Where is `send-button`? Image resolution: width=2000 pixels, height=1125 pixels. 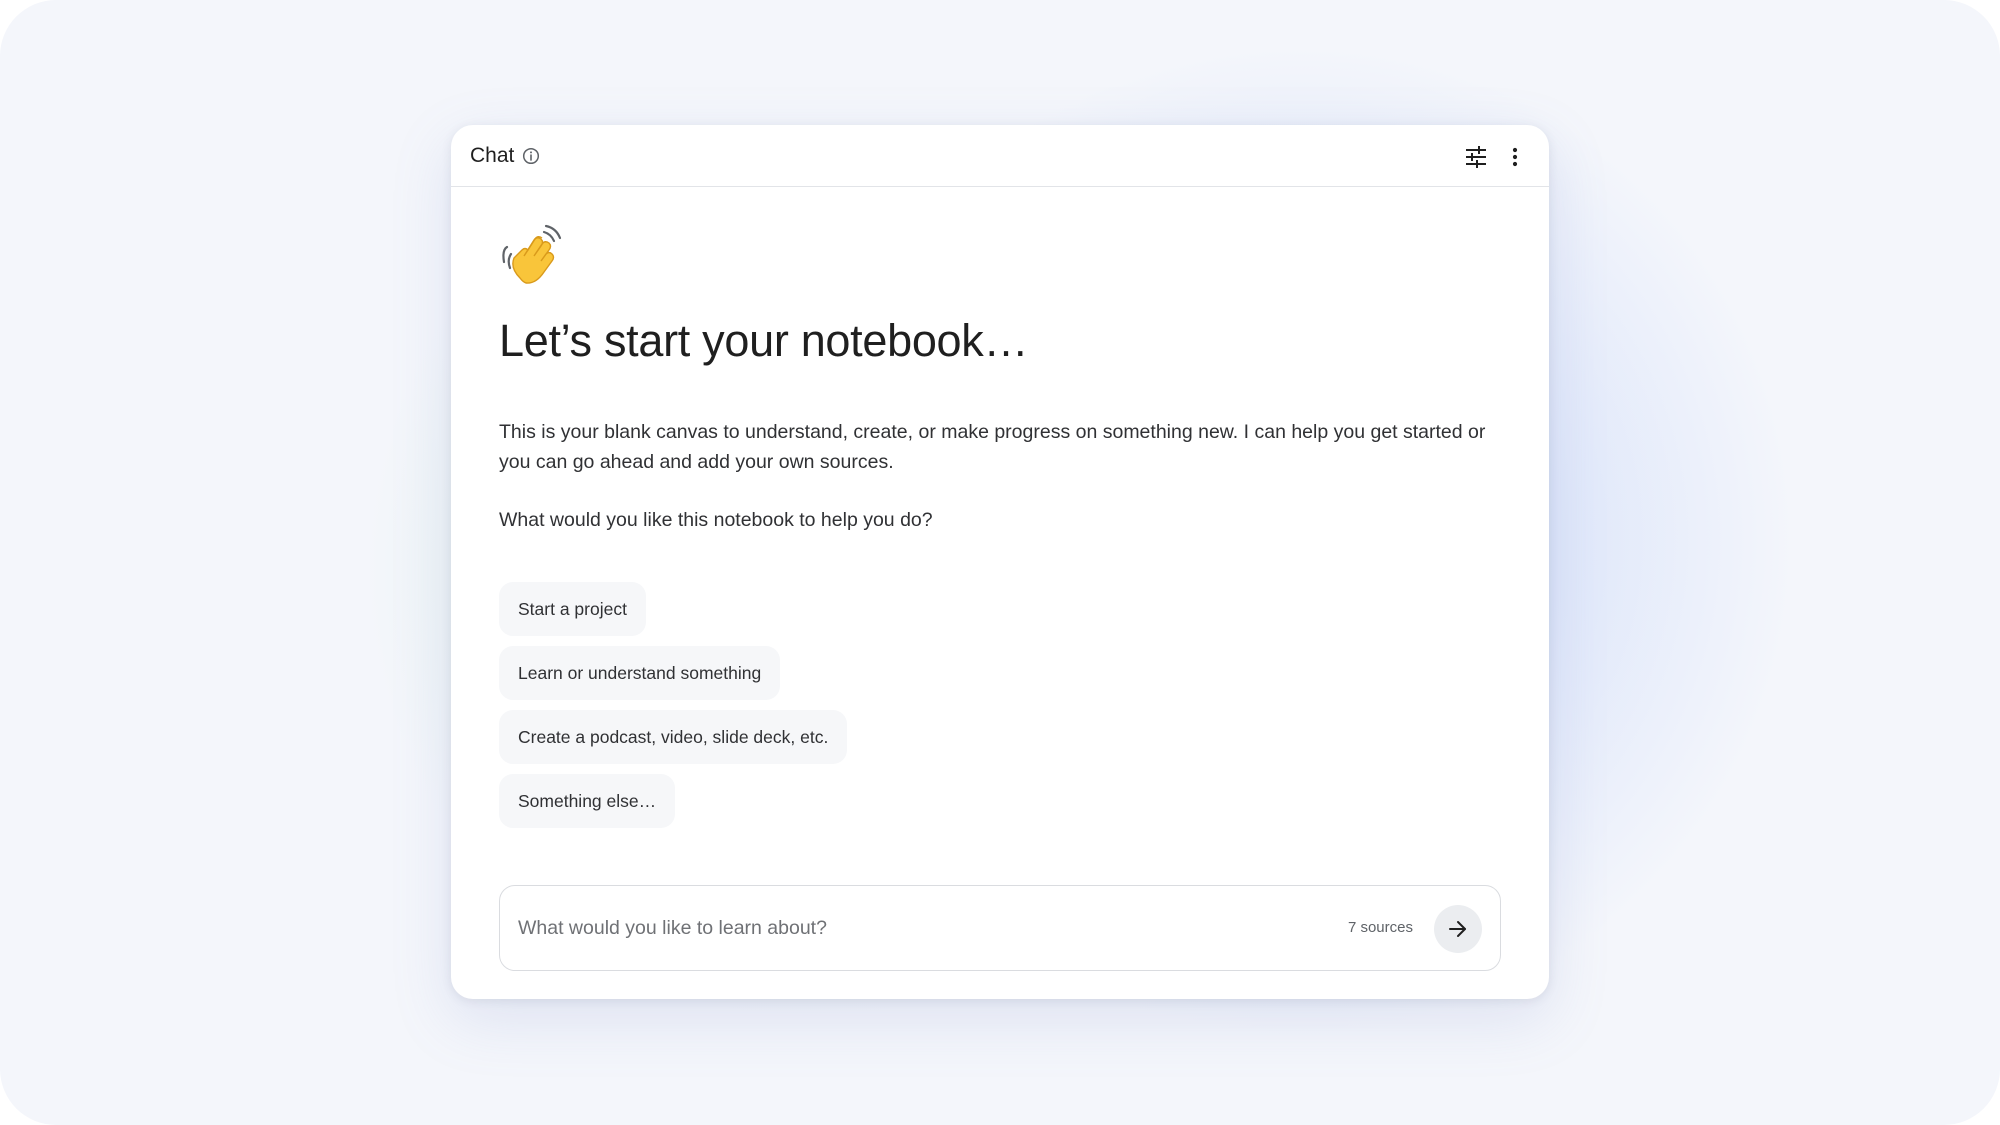 send-button is located at coordinates (1458, 929).